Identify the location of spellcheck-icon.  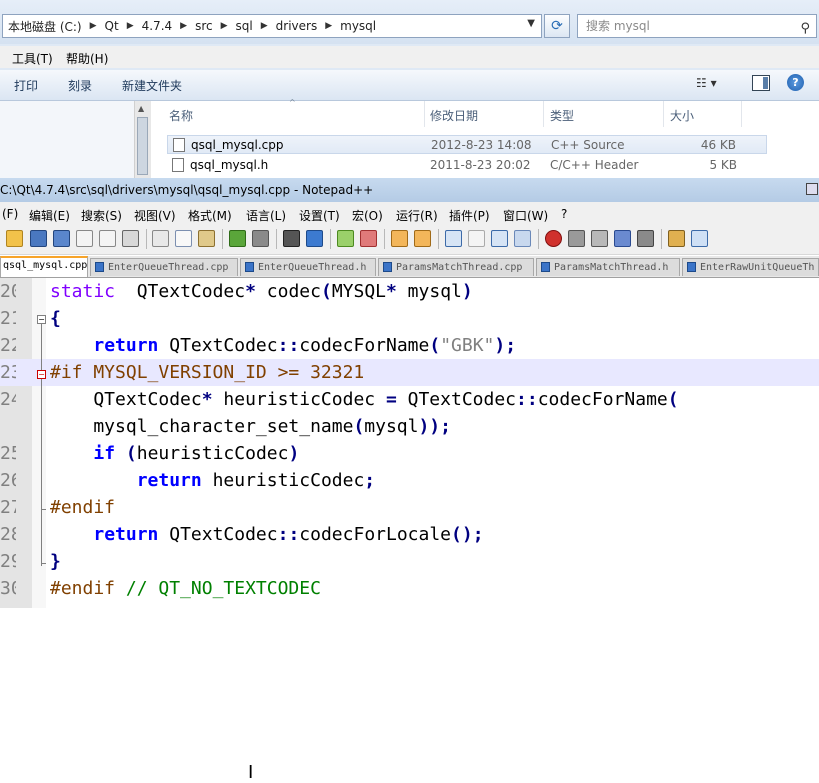
(699, 238).